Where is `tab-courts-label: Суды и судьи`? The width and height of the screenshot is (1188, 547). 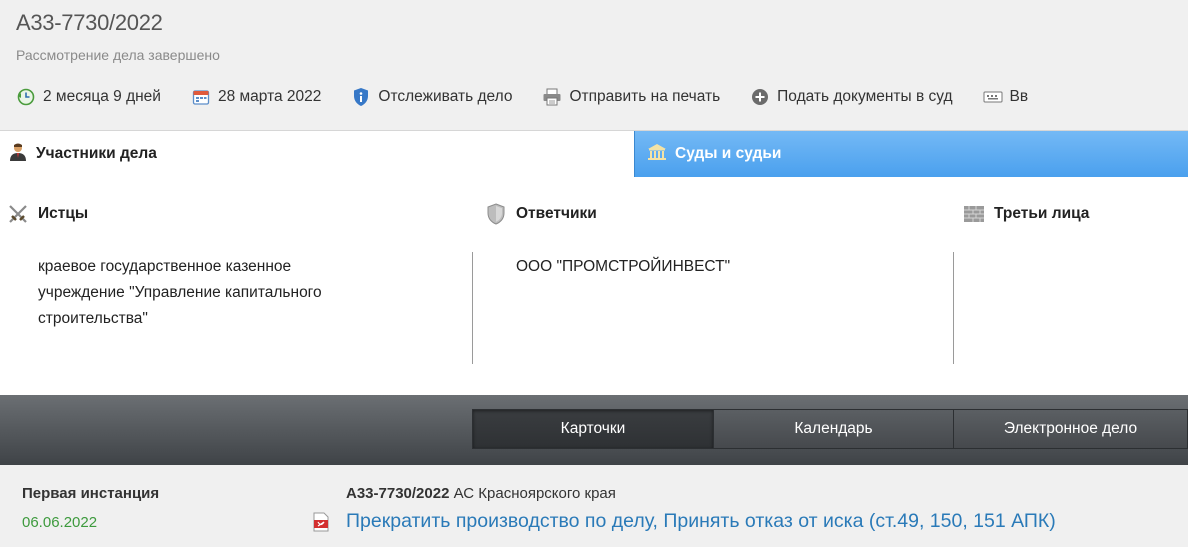 tab-courts-label: Суды и судьи is located at coordinates (728, 153).